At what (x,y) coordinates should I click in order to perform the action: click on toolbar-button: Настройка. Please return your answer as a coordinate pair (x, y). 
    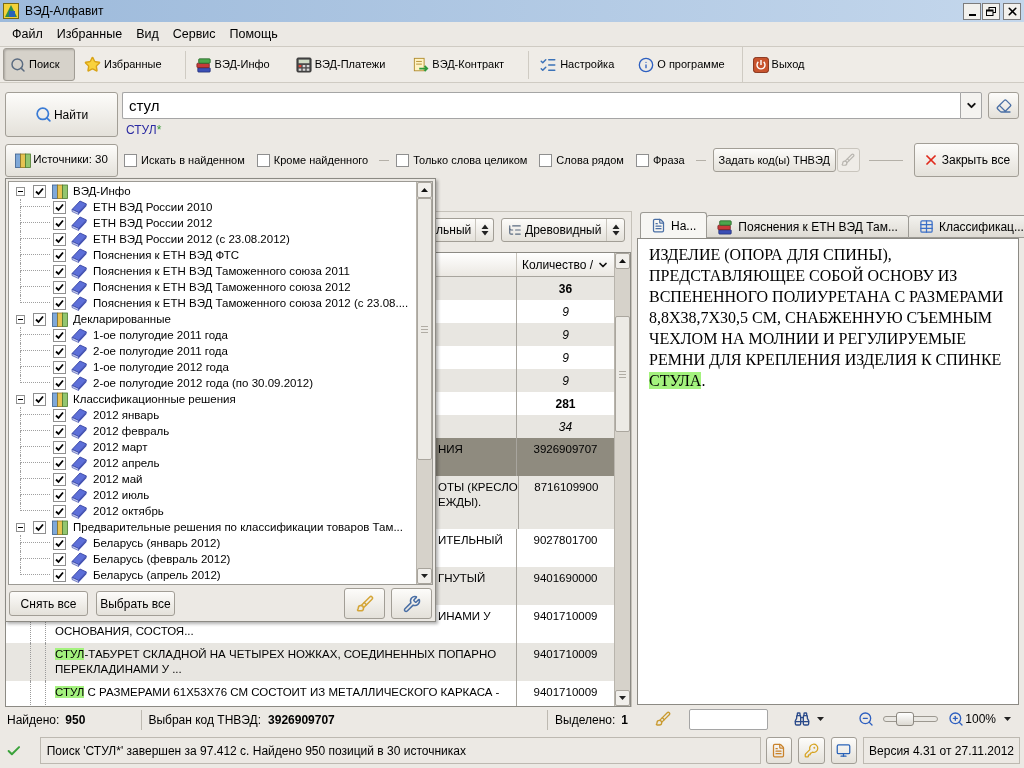
    Looking at the image, I should click on (577, 64).